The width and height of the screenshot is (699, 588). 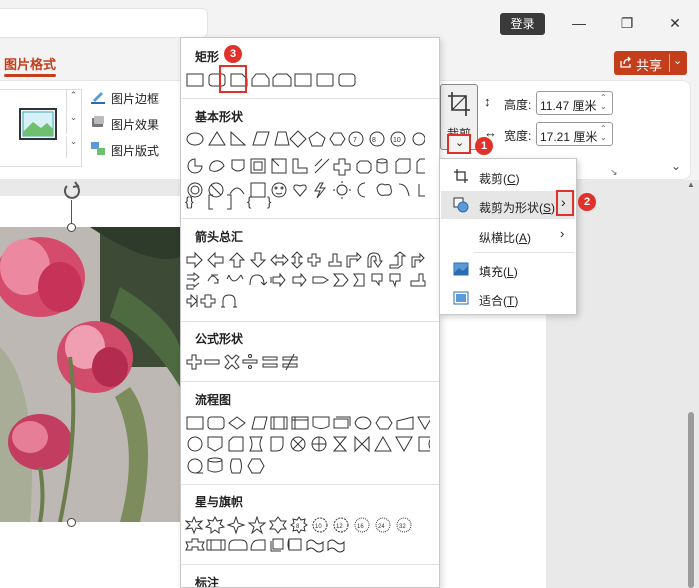 I want to click on active-tab-indicator, so click(x=30, y=75).